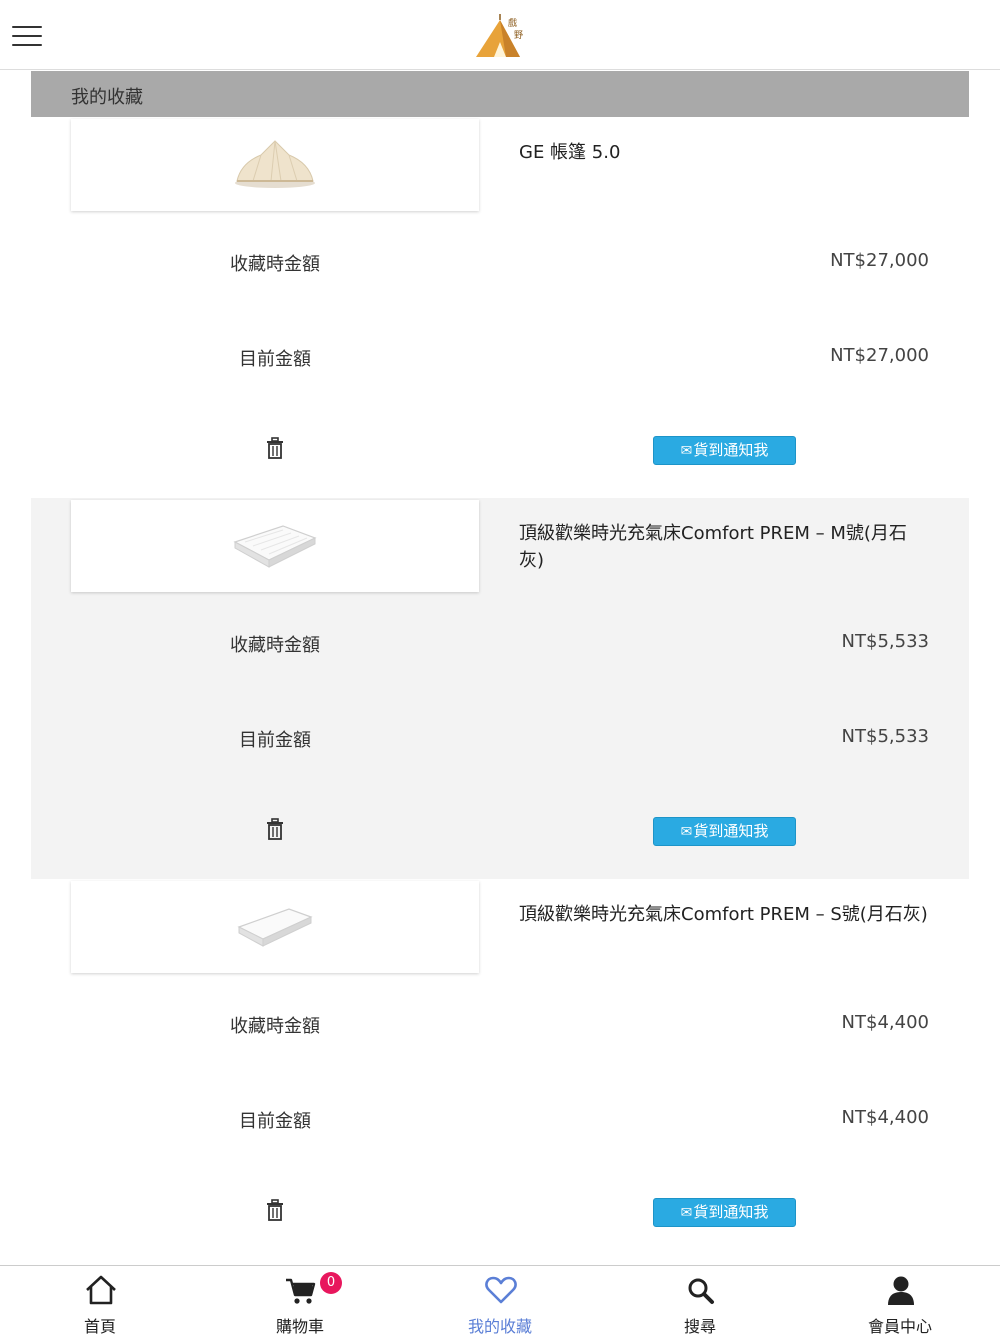 Image resolution: width=1000 pixels, height=1334 pixels. I want to click on tent-logo-icon: 戲 野, so click(500, 37).